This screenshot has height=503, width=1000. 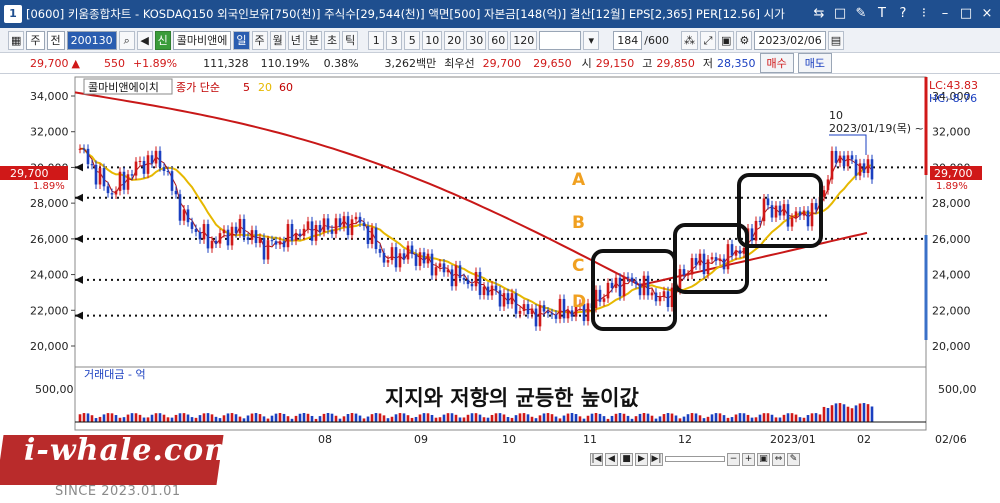 I want to click on calendar-icon: ▤, so click(x=836, y=40).